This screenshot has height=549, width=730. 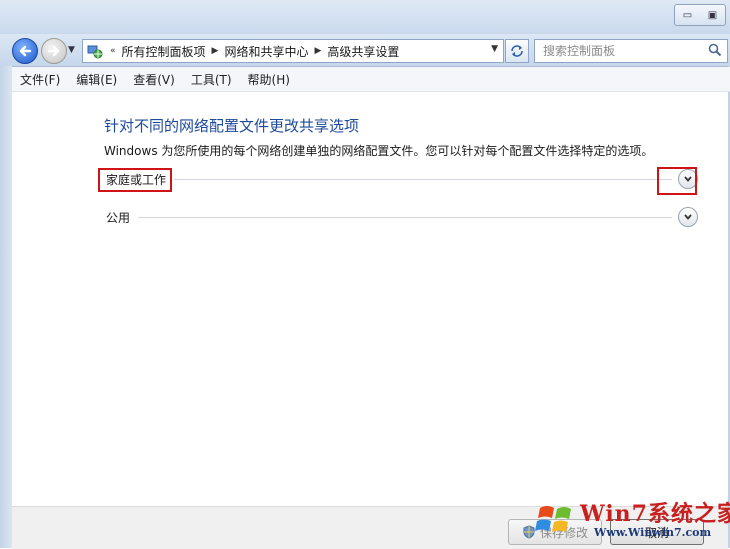 What do you see at coordinates (154, 79) in the screenshot?
I see `menu-view: 查看(V)` at bounding box center [154, 79].